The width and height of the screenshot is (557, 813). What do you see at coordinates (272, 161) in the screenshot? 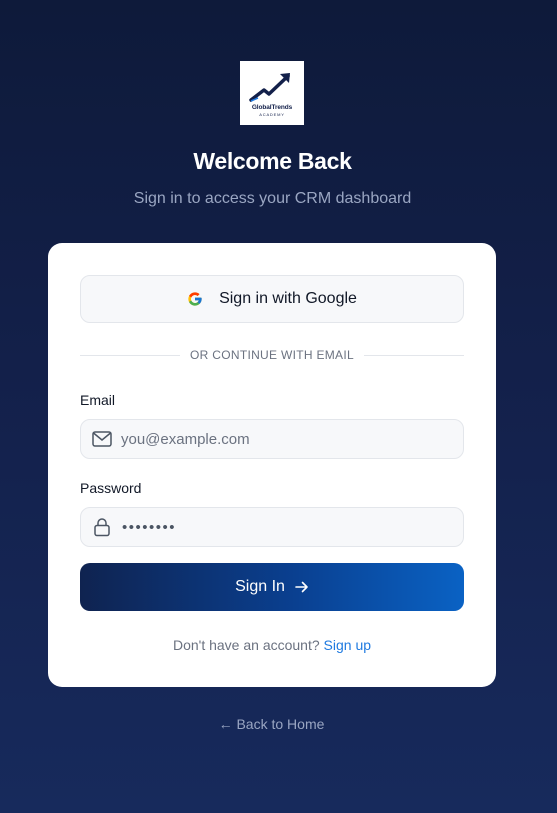
I see `page-title: Welcome Back` at bounding box center [272, 161].